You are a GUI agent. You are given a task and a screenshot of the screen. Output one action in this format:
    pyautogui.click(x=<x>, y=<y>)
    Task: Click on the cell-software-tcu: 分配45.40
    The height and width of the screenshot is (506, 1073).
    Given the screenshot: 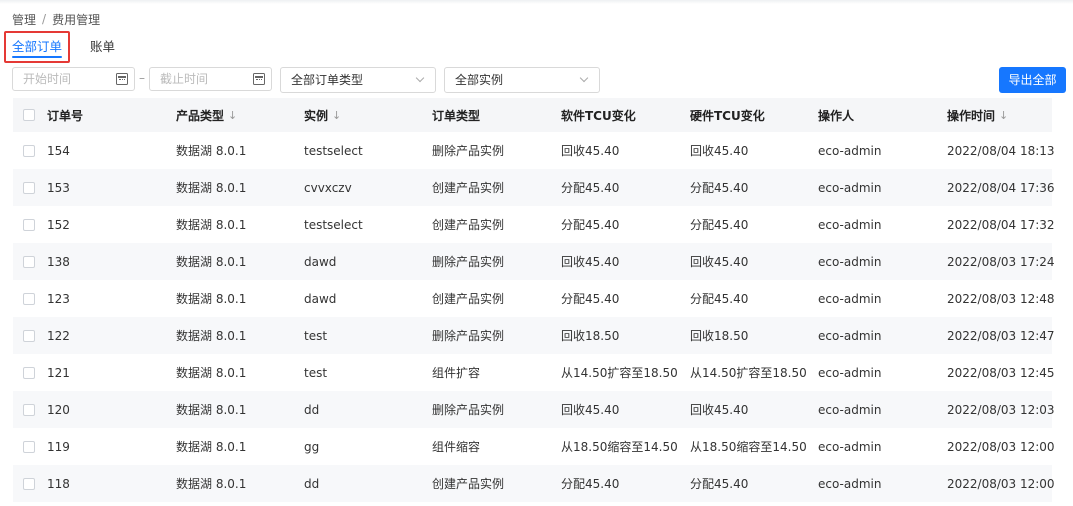 What is the action you would take?
    pyautogui.click(x=590, y=225)
    